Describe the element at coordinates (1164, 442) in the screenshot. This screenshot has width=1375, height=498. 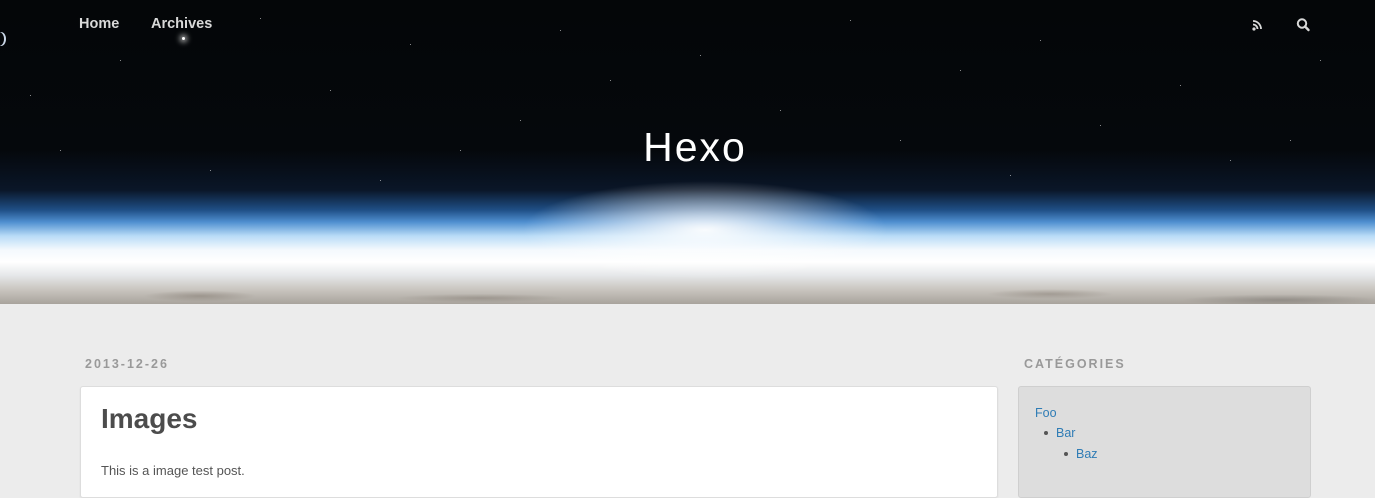
I see `categories-widget: Foo Bar Baz` at that location.